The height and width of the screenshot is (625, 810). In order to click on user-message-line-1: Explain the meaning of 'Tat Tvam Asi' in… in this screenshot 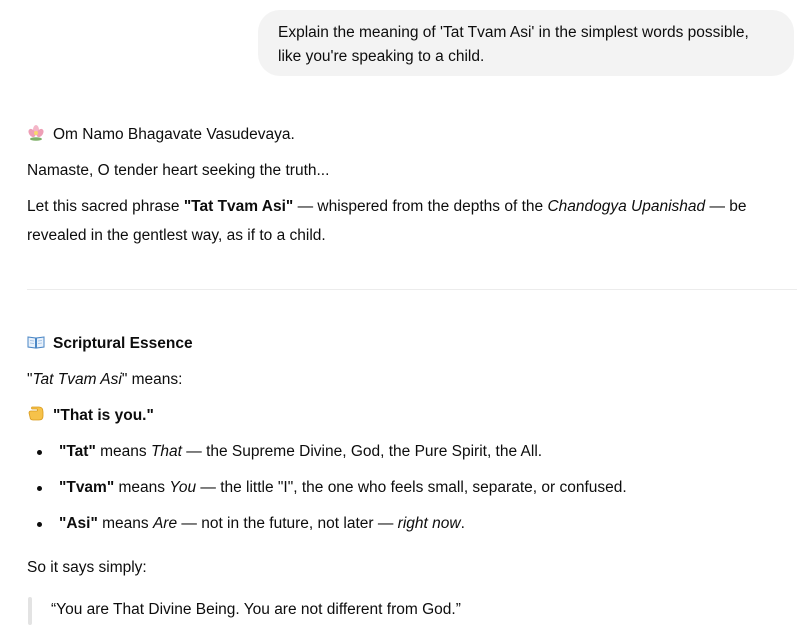, I will do `click(513, 32)`.